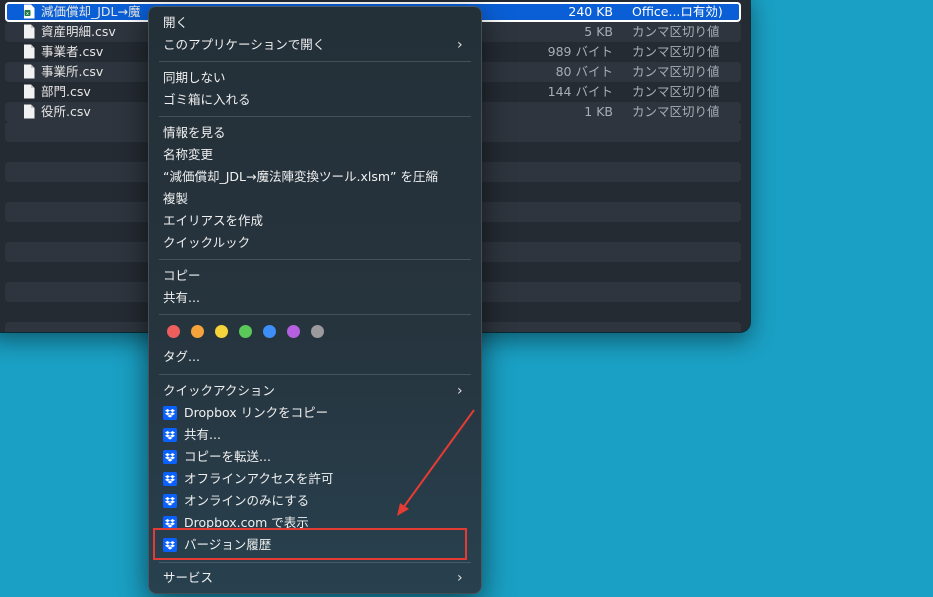  I want to click on menu-item-dropbox-online-only: オンラインのみにする, so click(315, 501).